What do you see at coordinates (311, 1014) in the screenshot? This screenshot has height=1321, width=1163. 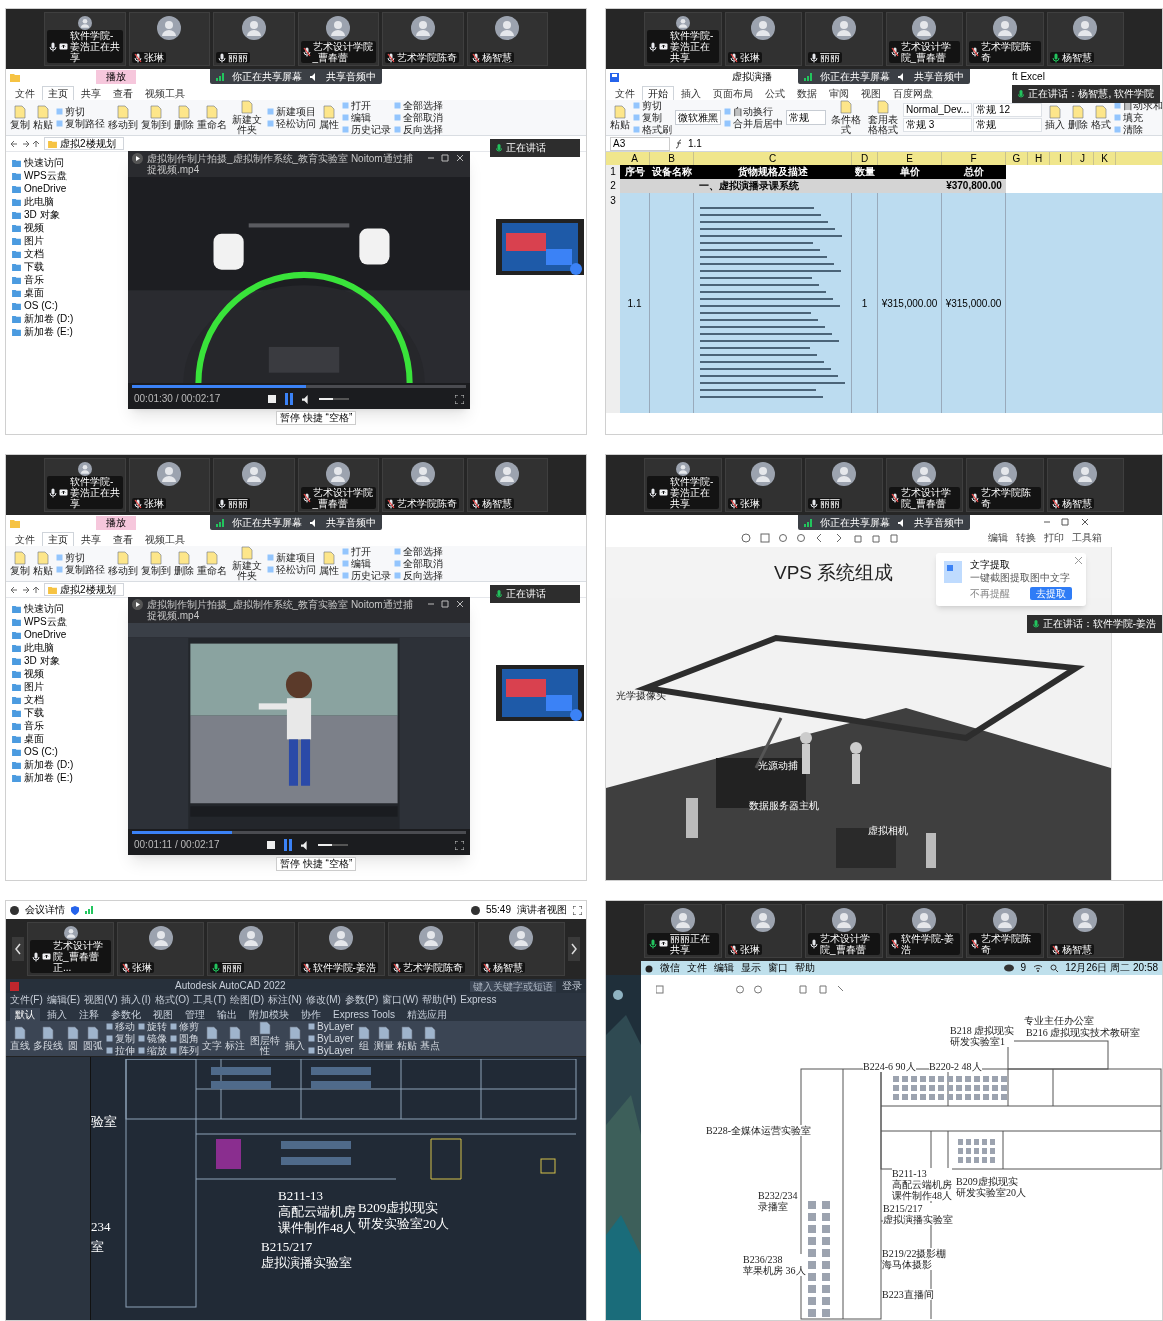 I see `ribbon-tab: 协作` at bounding box center [311, 1014].